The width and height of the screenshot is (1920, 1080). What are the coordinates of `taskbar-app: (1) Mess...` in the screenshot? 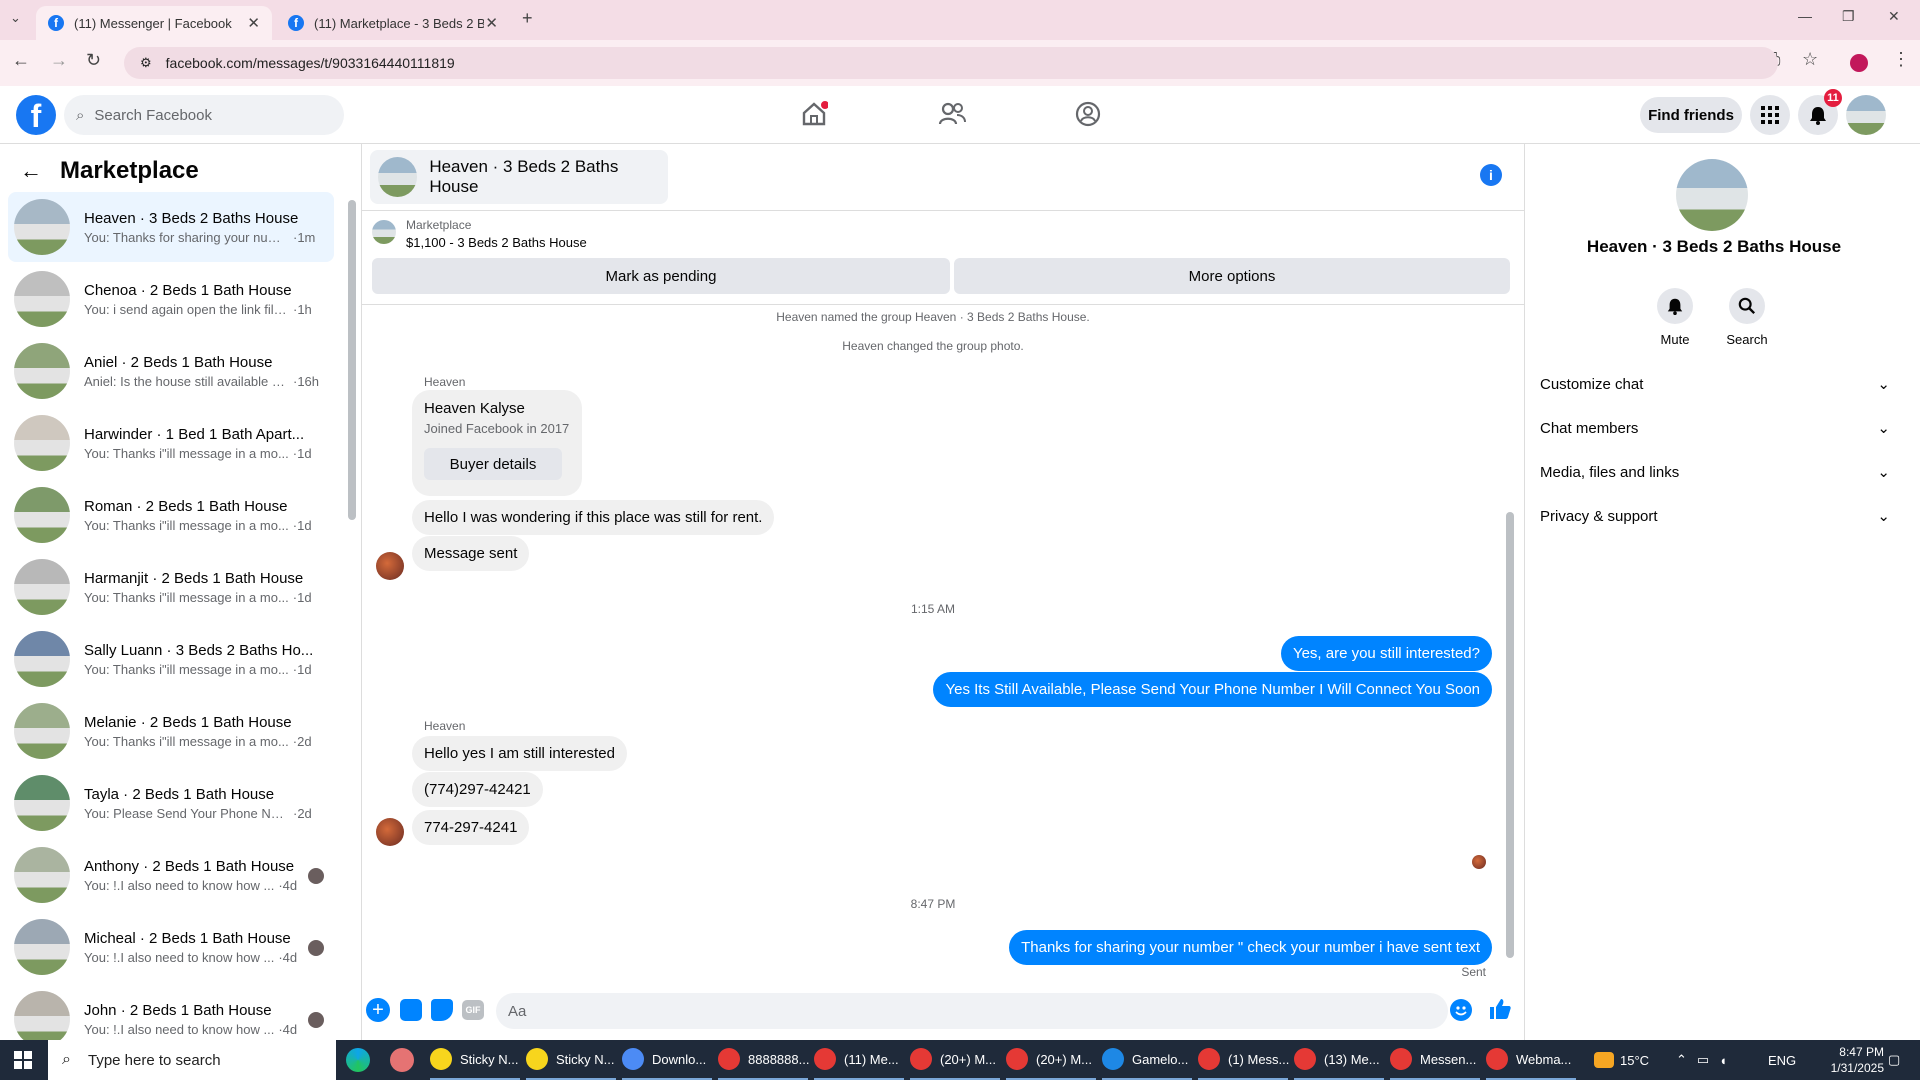 It's located at (1243, 1060).